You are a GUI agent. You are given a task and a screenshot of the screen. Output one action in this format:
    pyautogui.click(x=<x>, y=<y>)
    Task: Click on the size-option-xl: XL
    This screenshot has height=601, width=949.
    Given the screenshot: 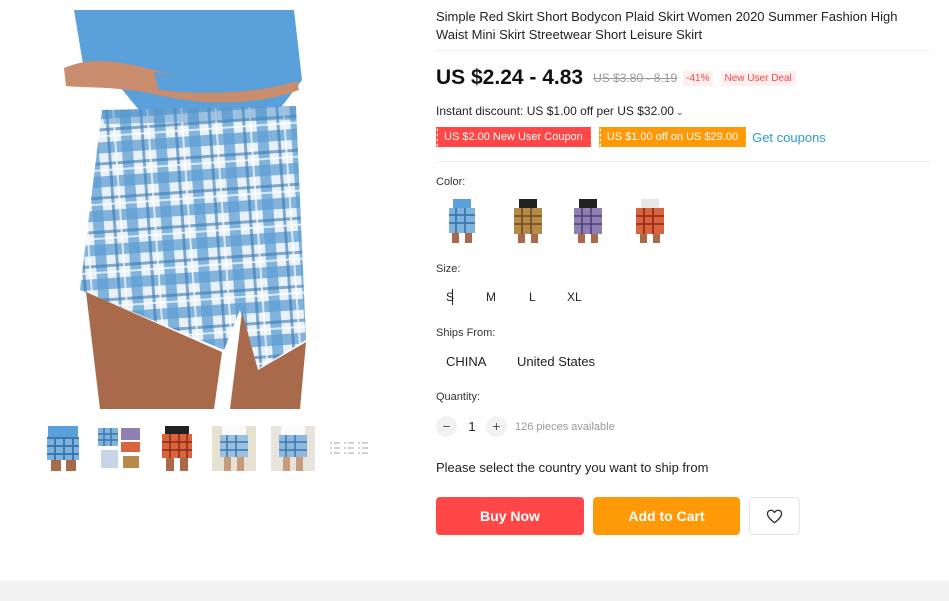 What is the action you would take?
    pyautogui.click(x=574, y=297)
    